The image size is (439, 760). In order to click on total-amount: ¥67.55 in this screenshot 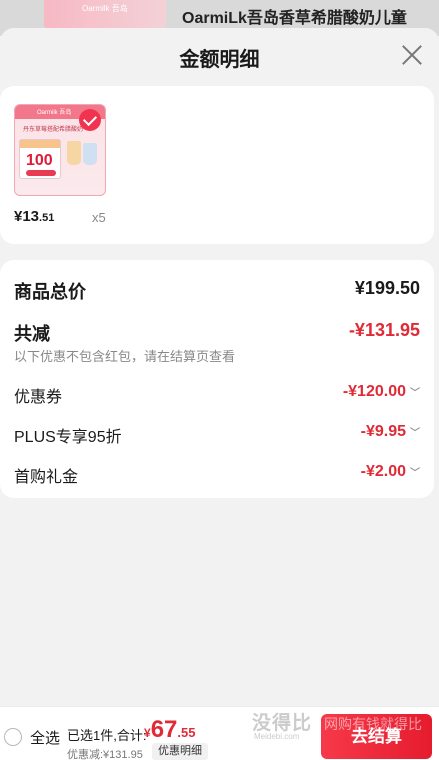, I will do `click(169, 730)`.